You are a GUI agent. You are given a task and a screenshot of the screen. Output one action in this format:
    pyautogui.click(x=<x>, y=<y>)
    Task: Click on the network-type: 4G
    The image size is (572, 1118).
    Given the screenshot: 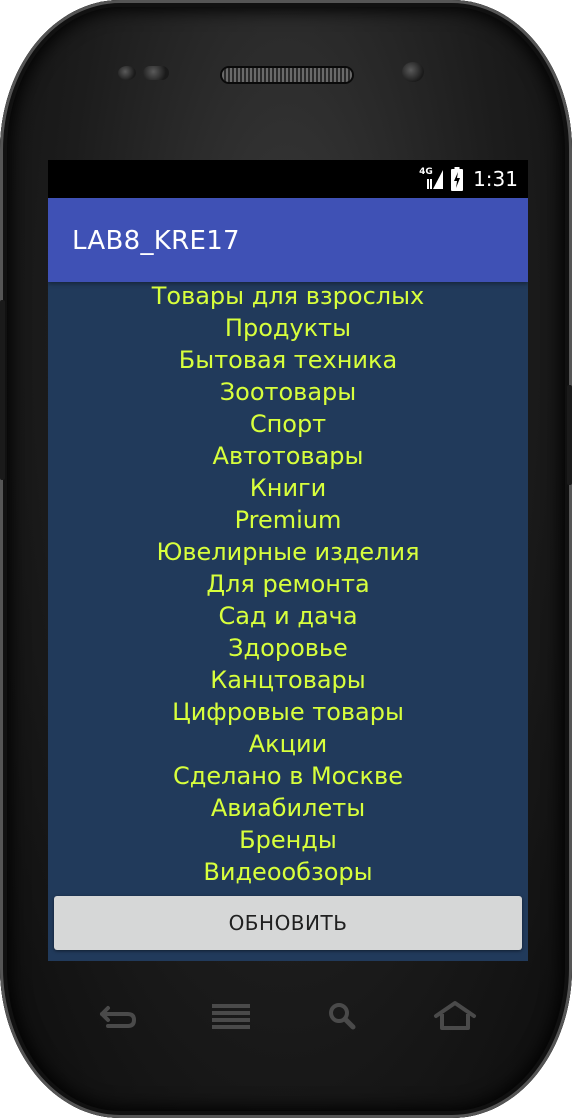 What is the action you would take?
    pyautogui.click(x=426, y=172)
    